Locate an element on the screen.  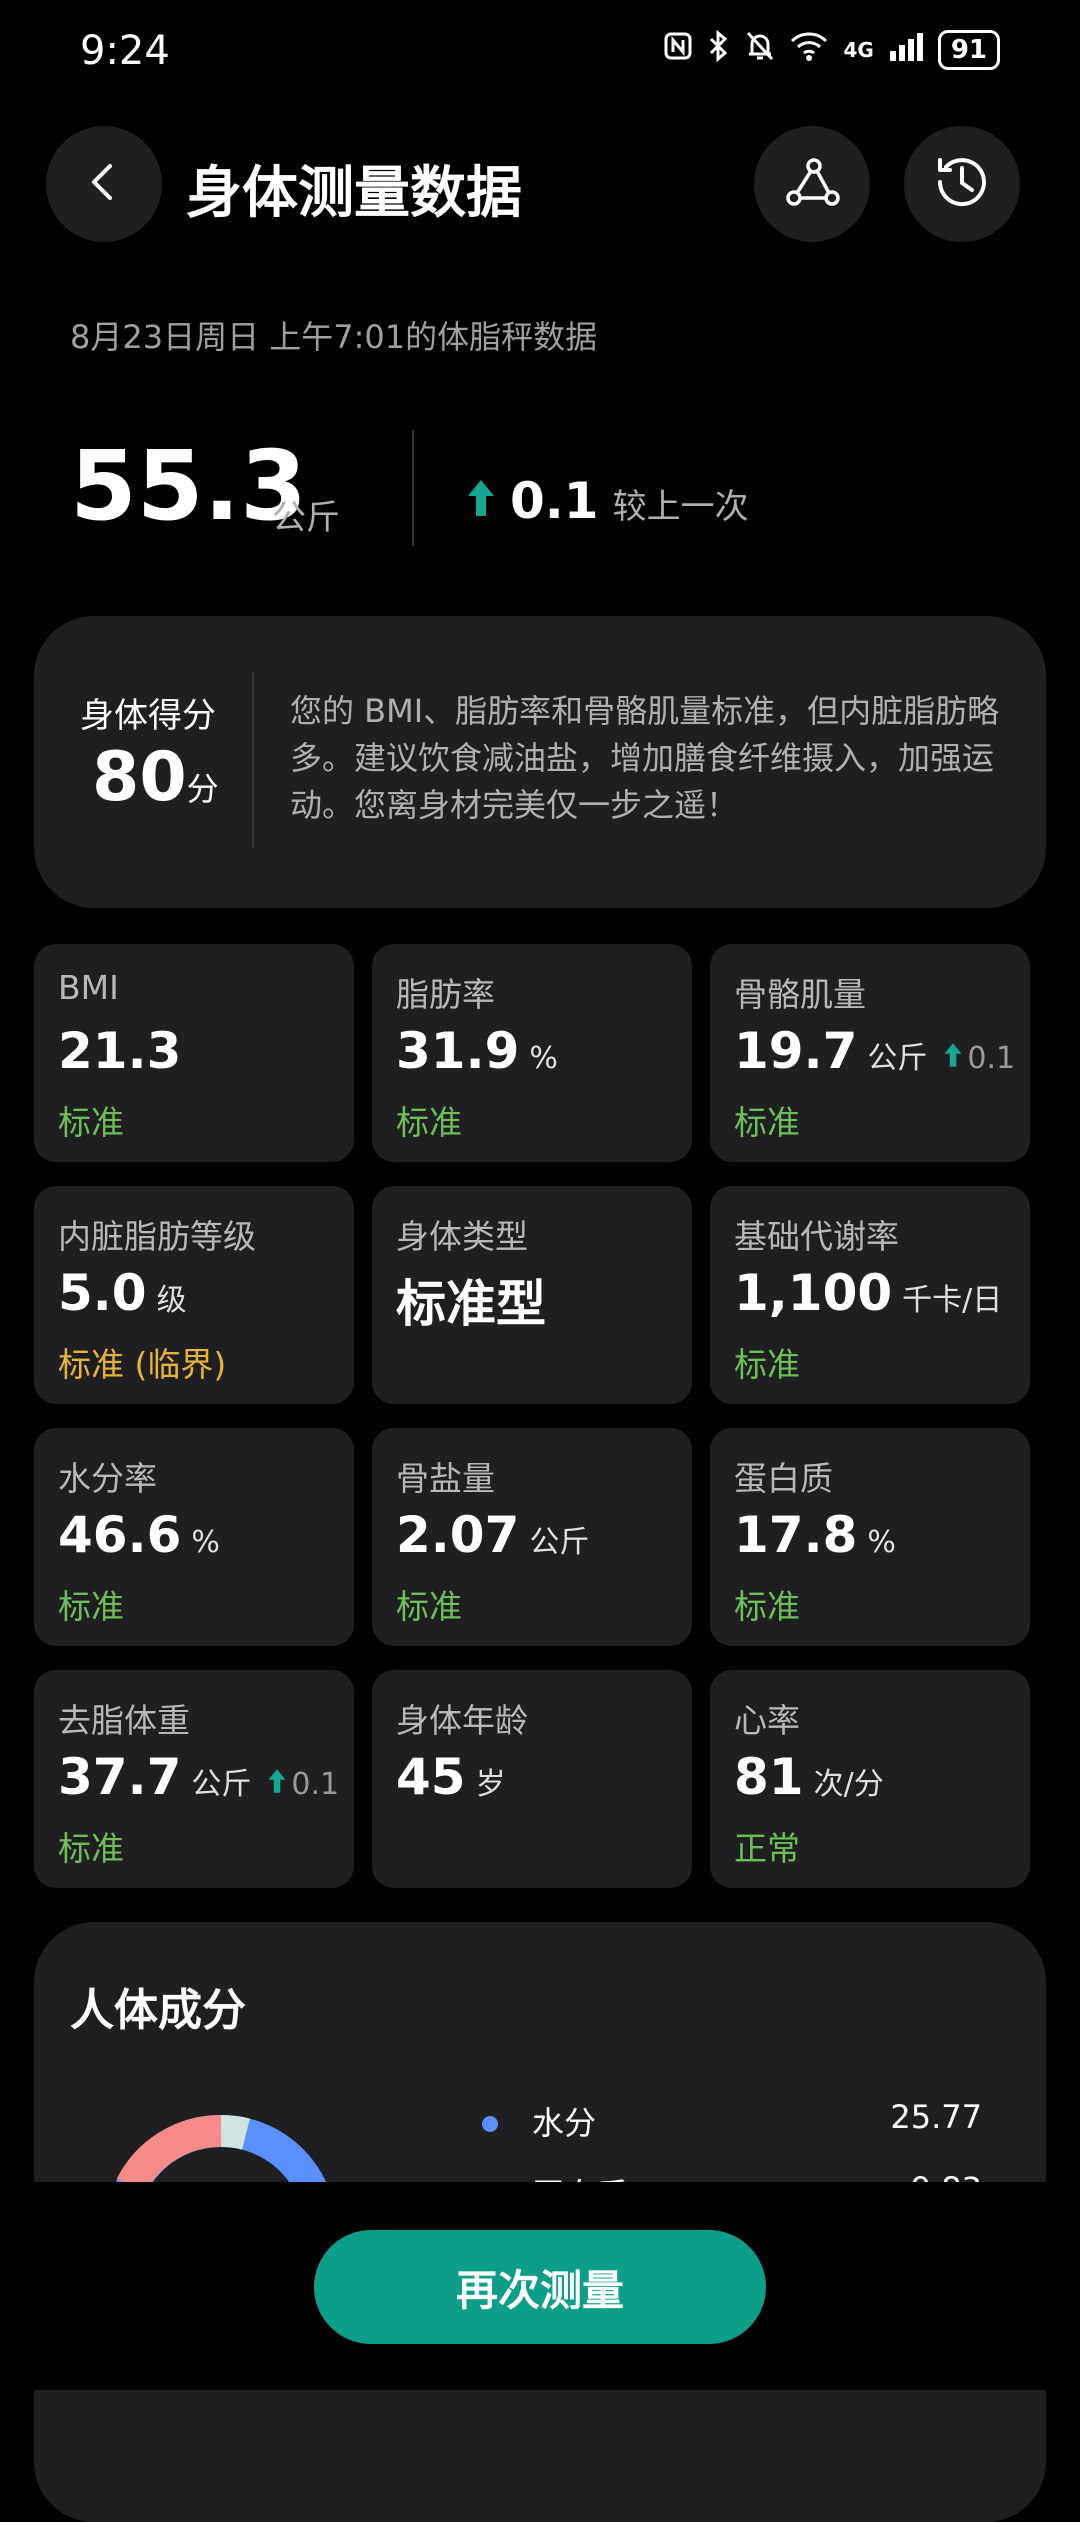
weight-divider is located at coordinates (413, 488).